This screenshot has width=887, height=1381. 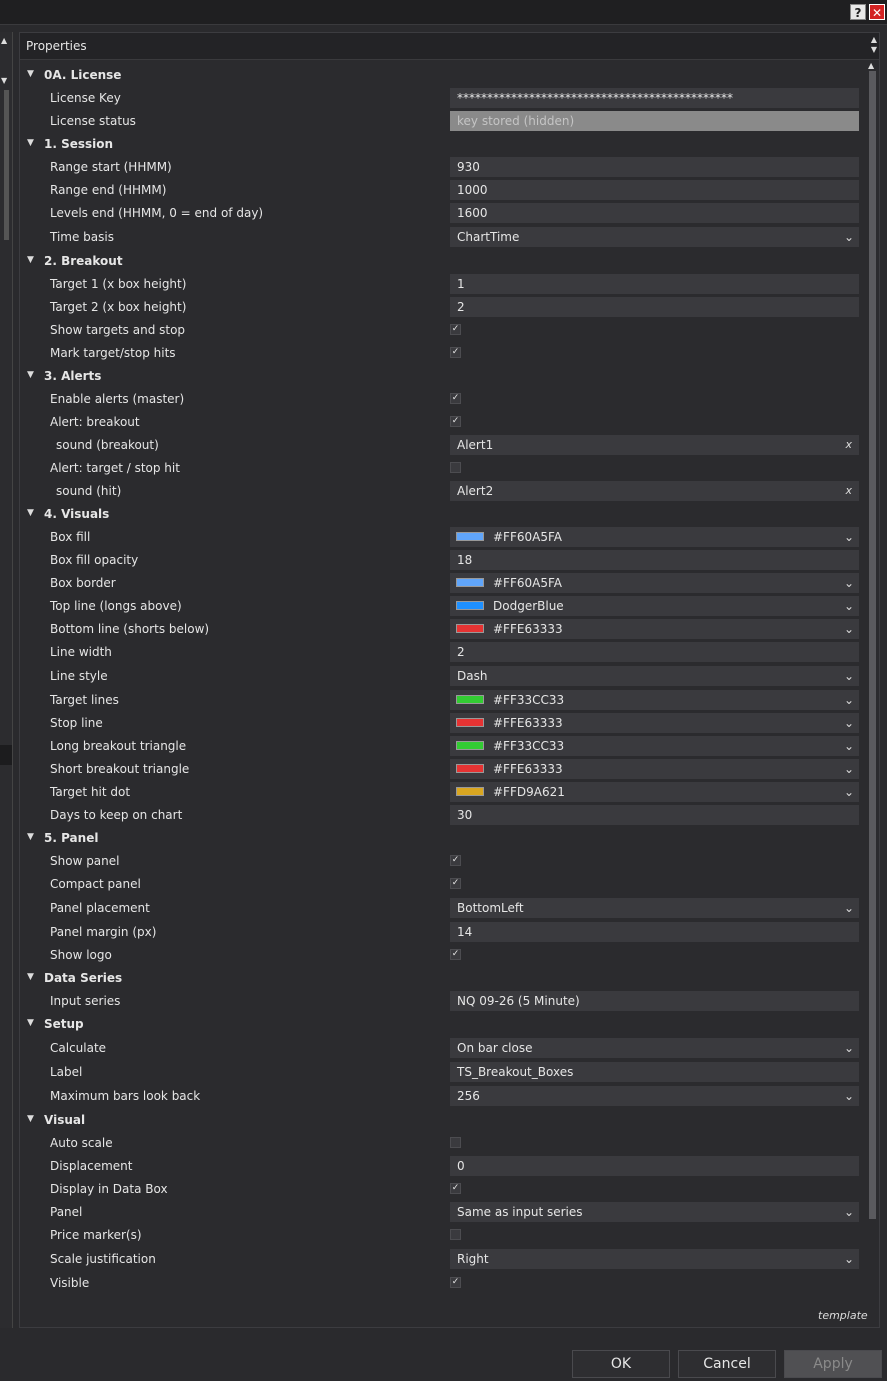 I want to click on display-in-data-box-checkbox: ✓, so click(x=455, y=1188).